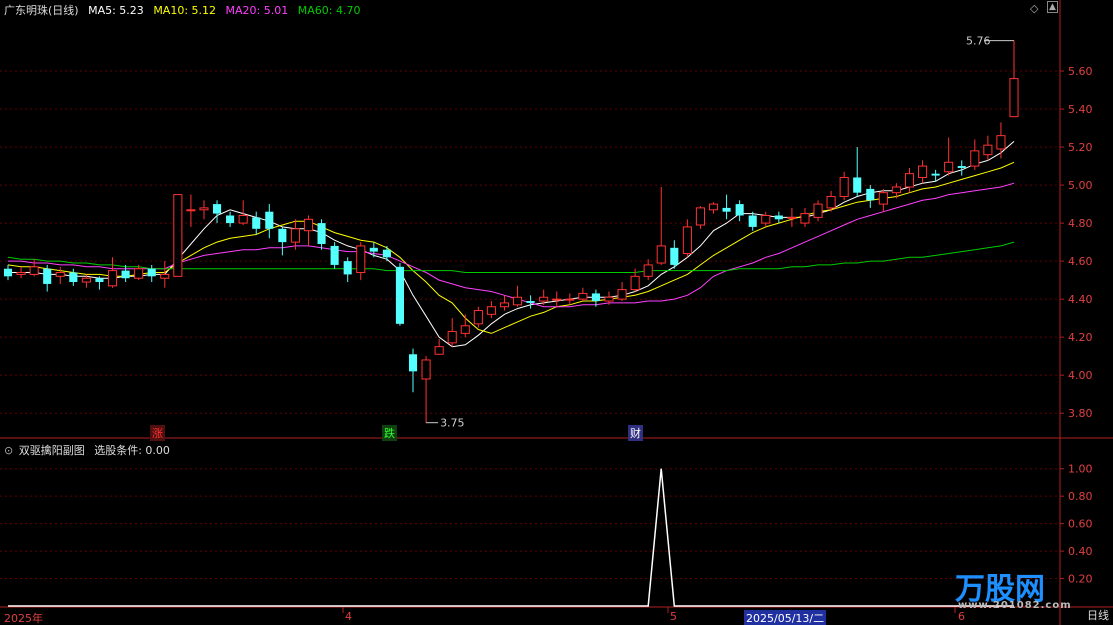 The image size is (1113, 625). I want to click on stock-title: 广东明珠(日线), so click(41, 10).